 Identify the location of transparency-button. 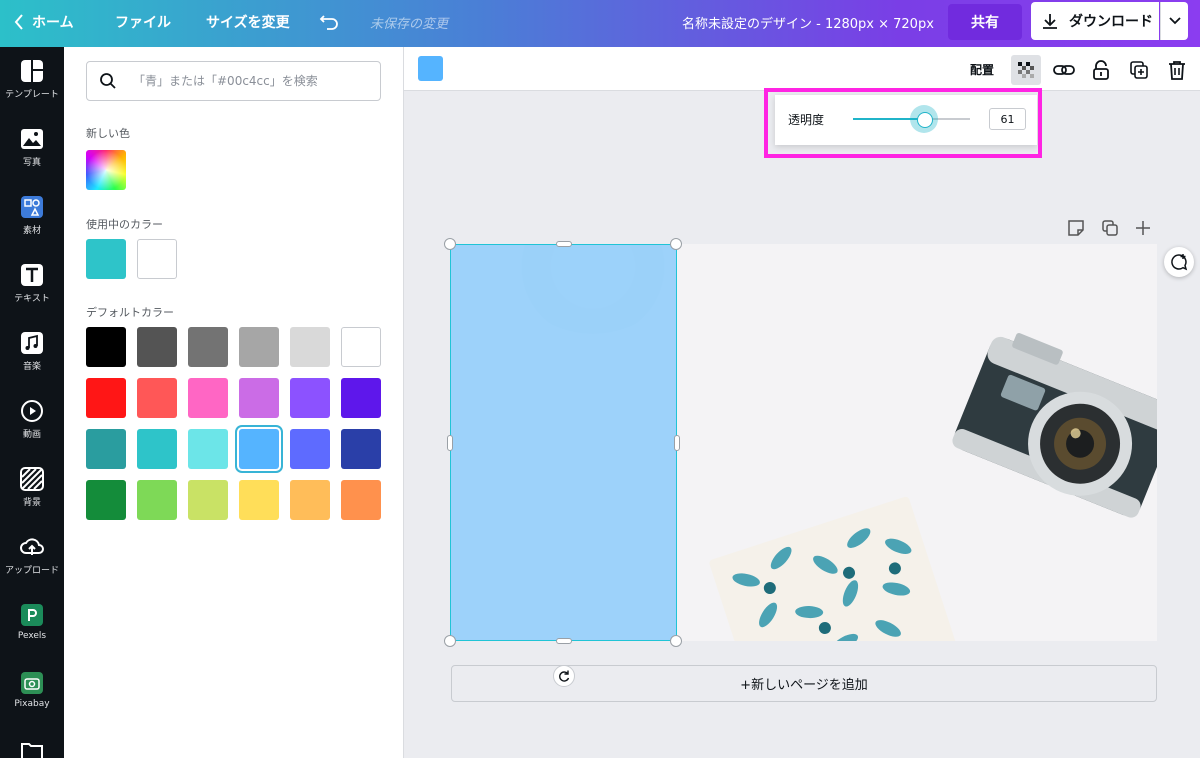
(1026, 70).